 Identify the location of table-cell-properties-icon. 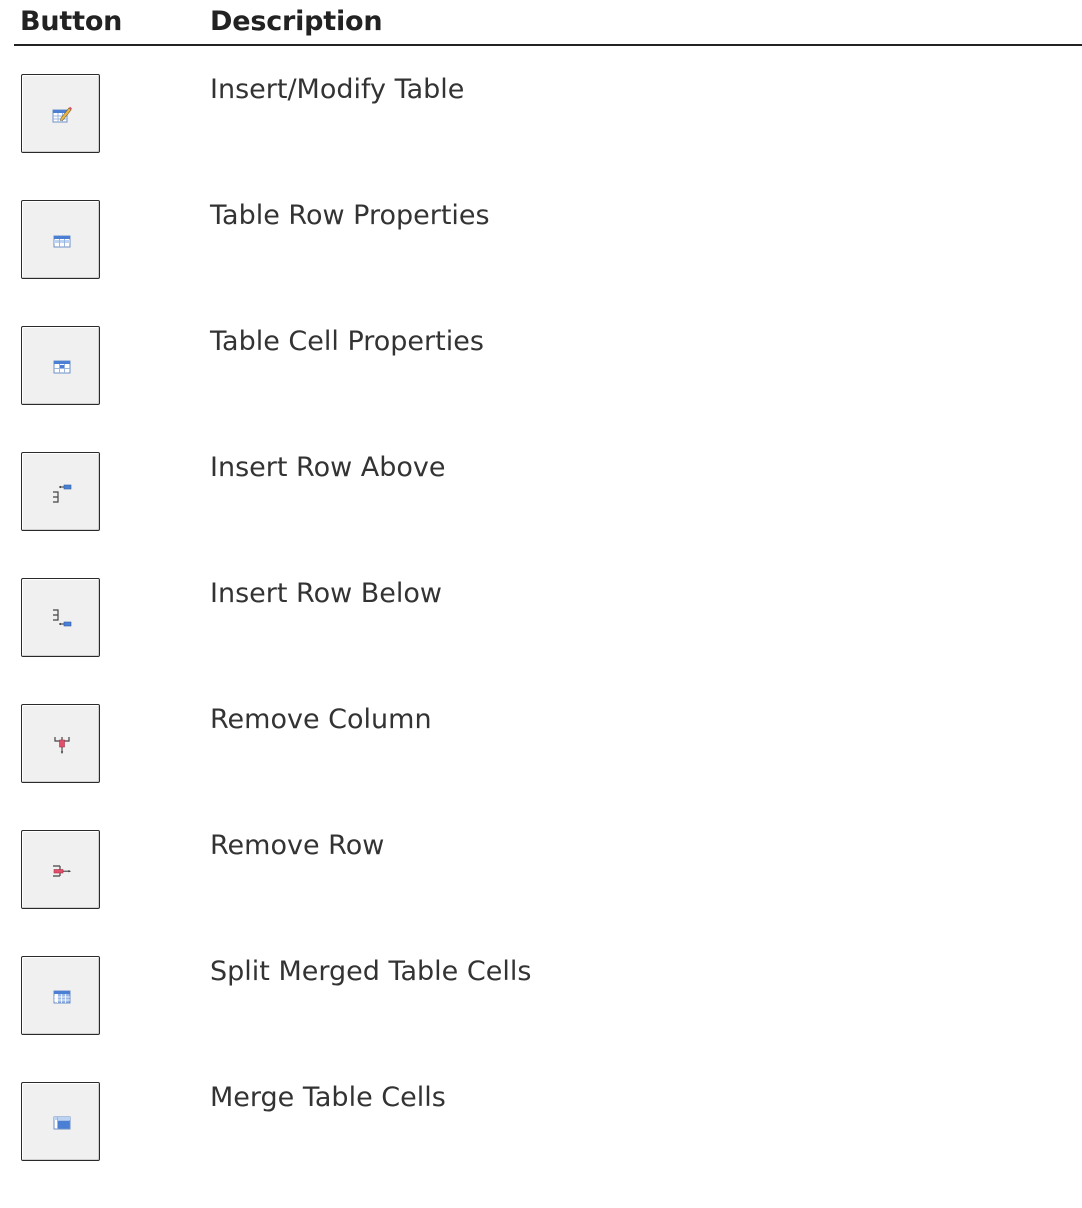
(62, 367).